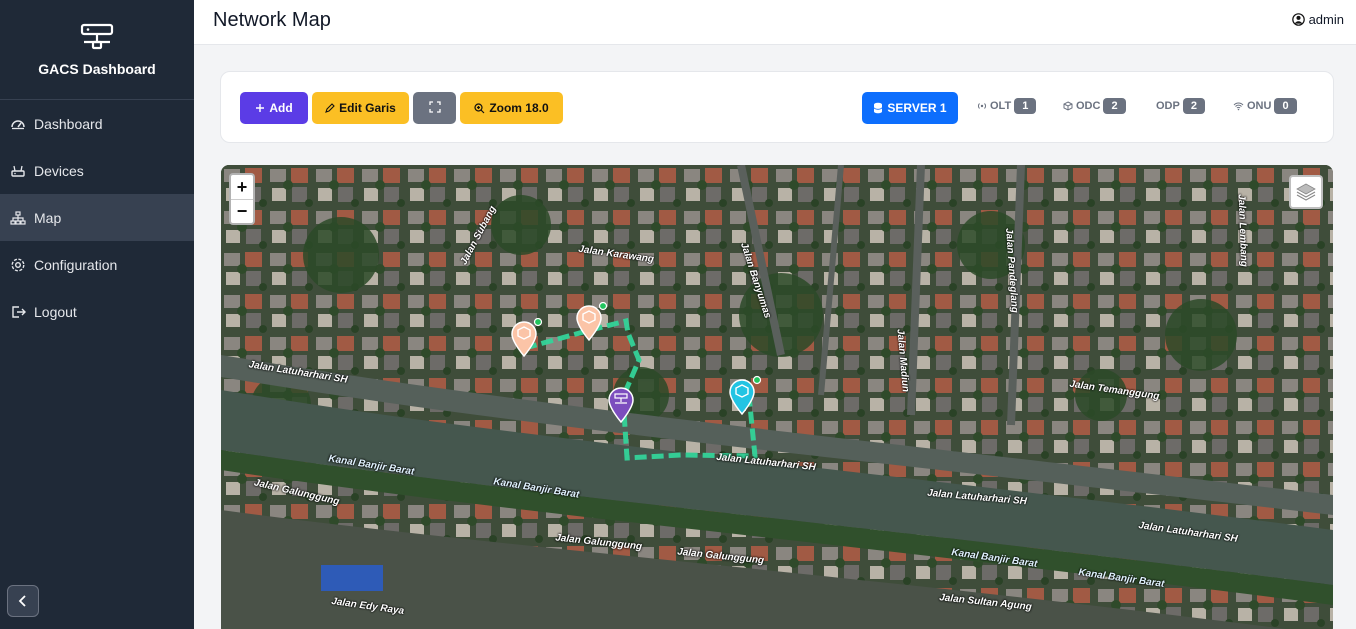 This screenshot has width=1356, height=629. Describe the element at coordinates (1326, 19) in the screenshot. I see `username: admin` at that location.